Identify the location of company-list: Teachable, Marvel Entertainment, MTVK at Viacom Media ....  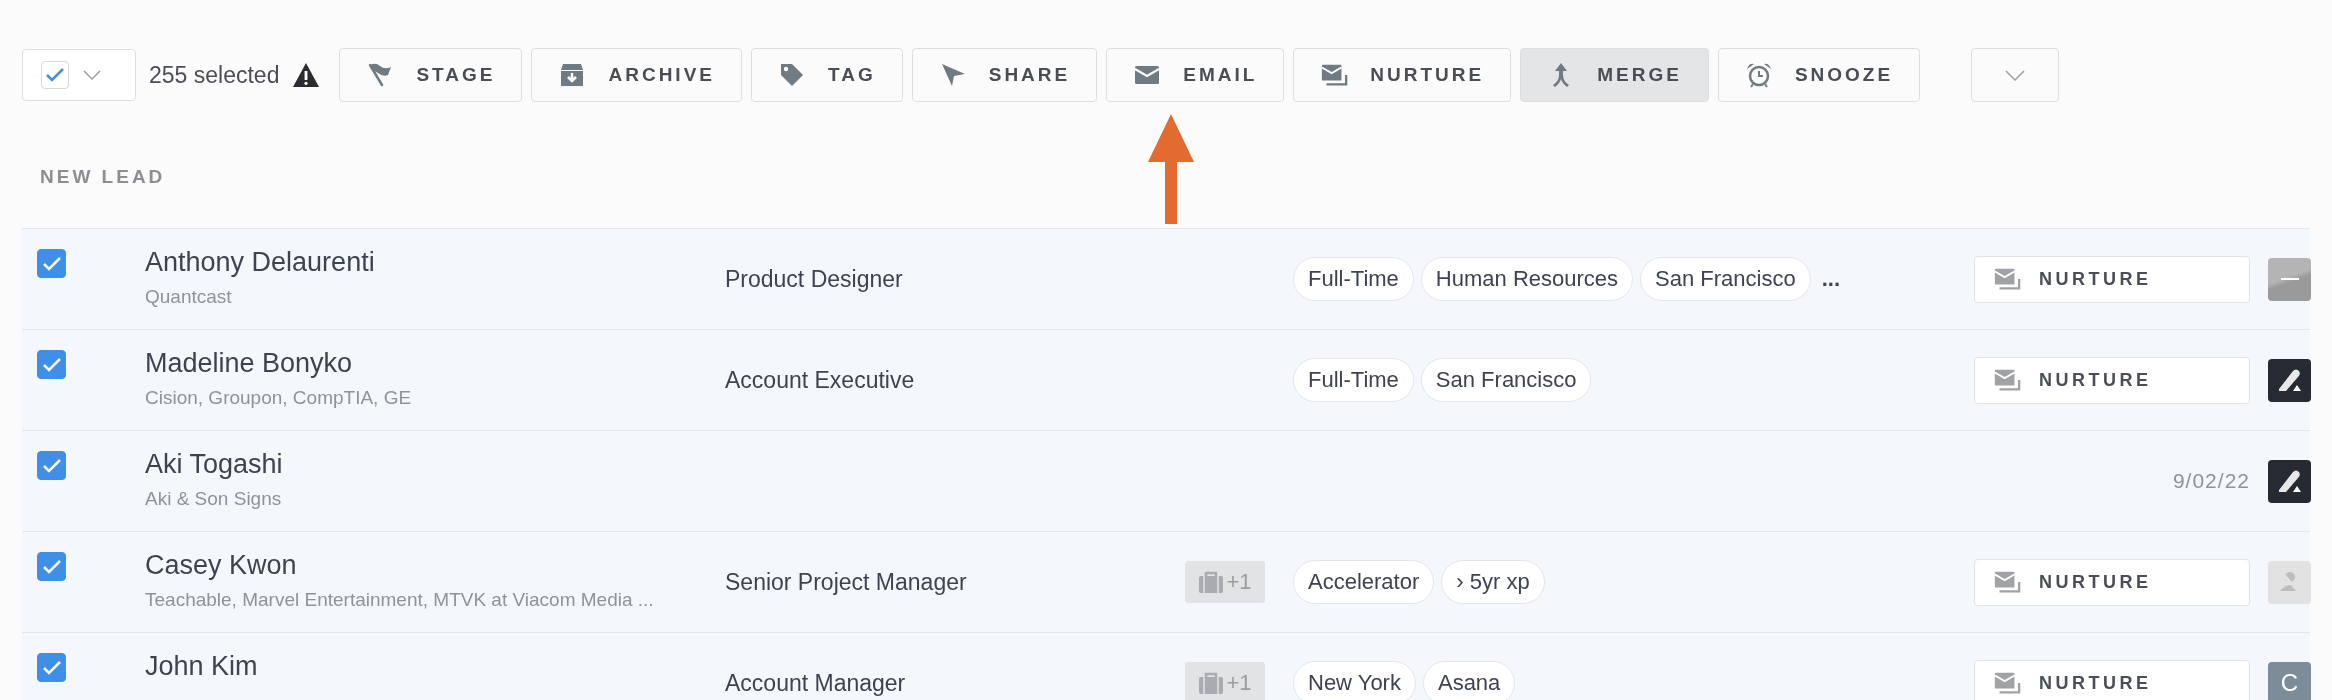
(435, 600).